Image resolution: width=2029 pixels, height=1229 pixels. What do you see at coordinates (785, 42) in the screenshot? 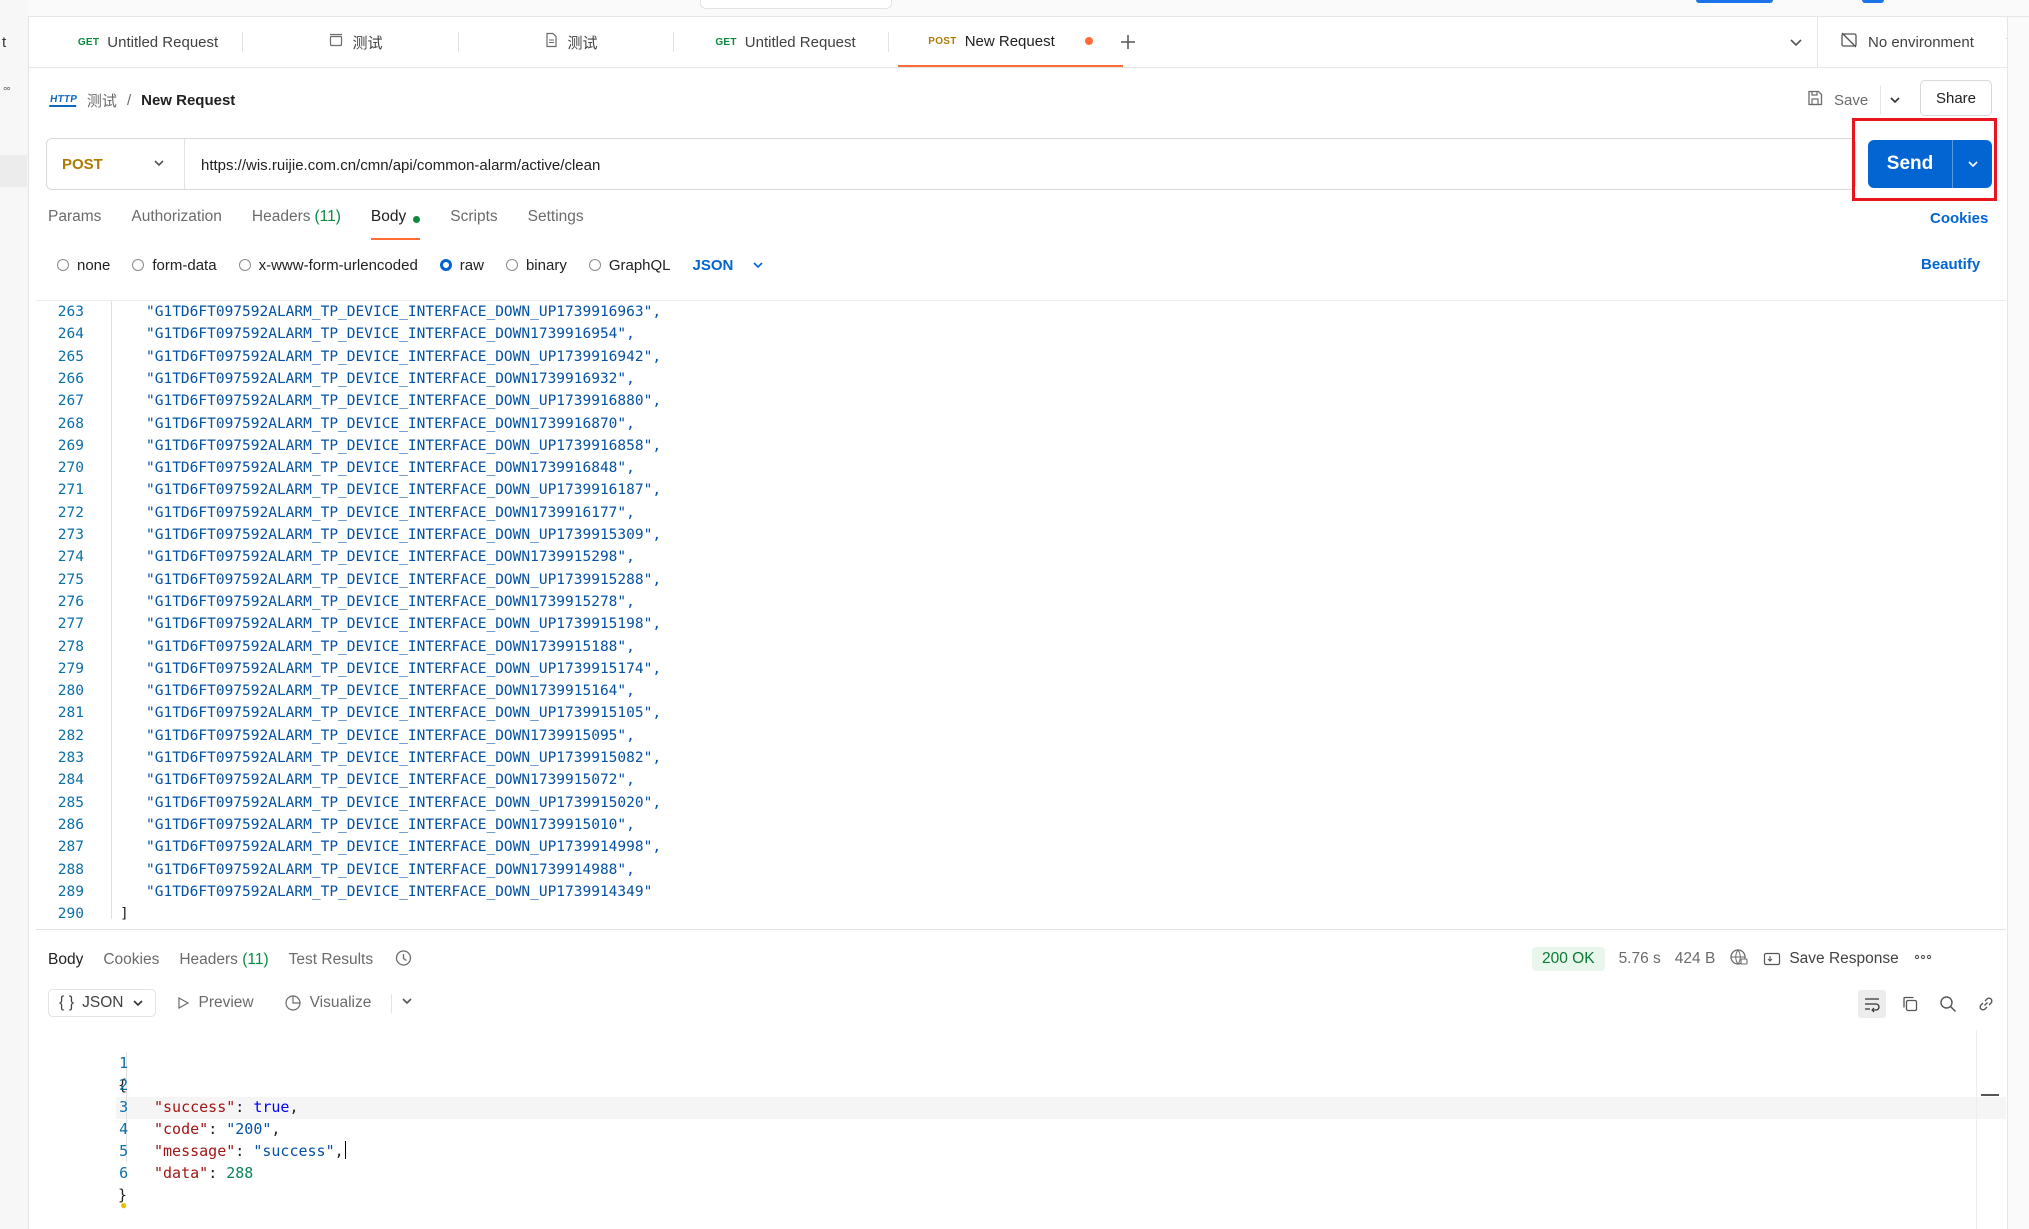
I see `tab-untitled-request-2: GET Untitled Request` at bounding box center [785, 42].